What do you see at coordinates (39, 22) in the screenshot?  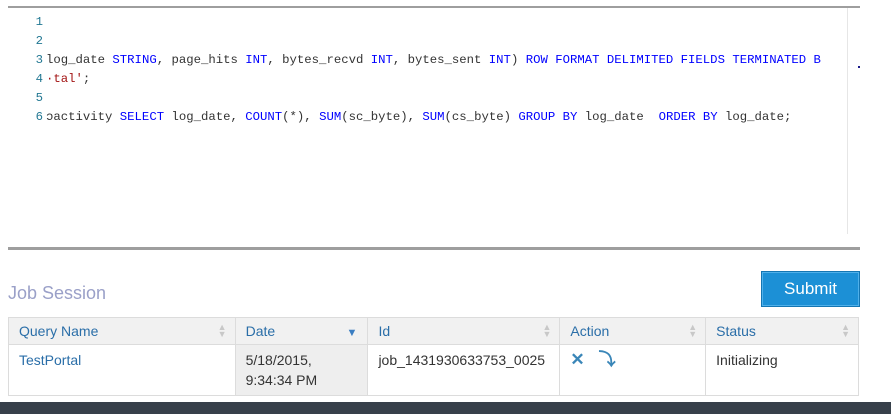 I see `line-number: 1` at bounding box center [39, 22].